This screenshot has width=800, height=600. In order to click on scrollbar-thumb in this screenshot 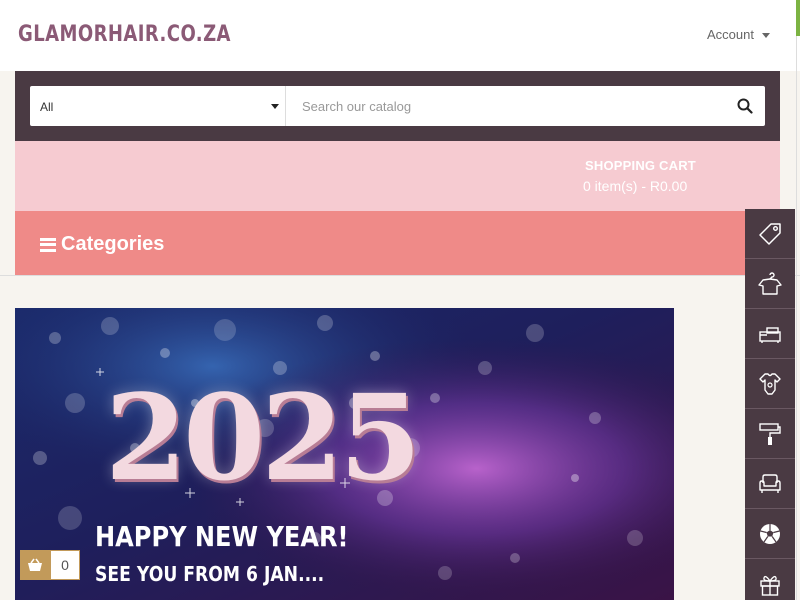, I will do `click(798, 18)`.